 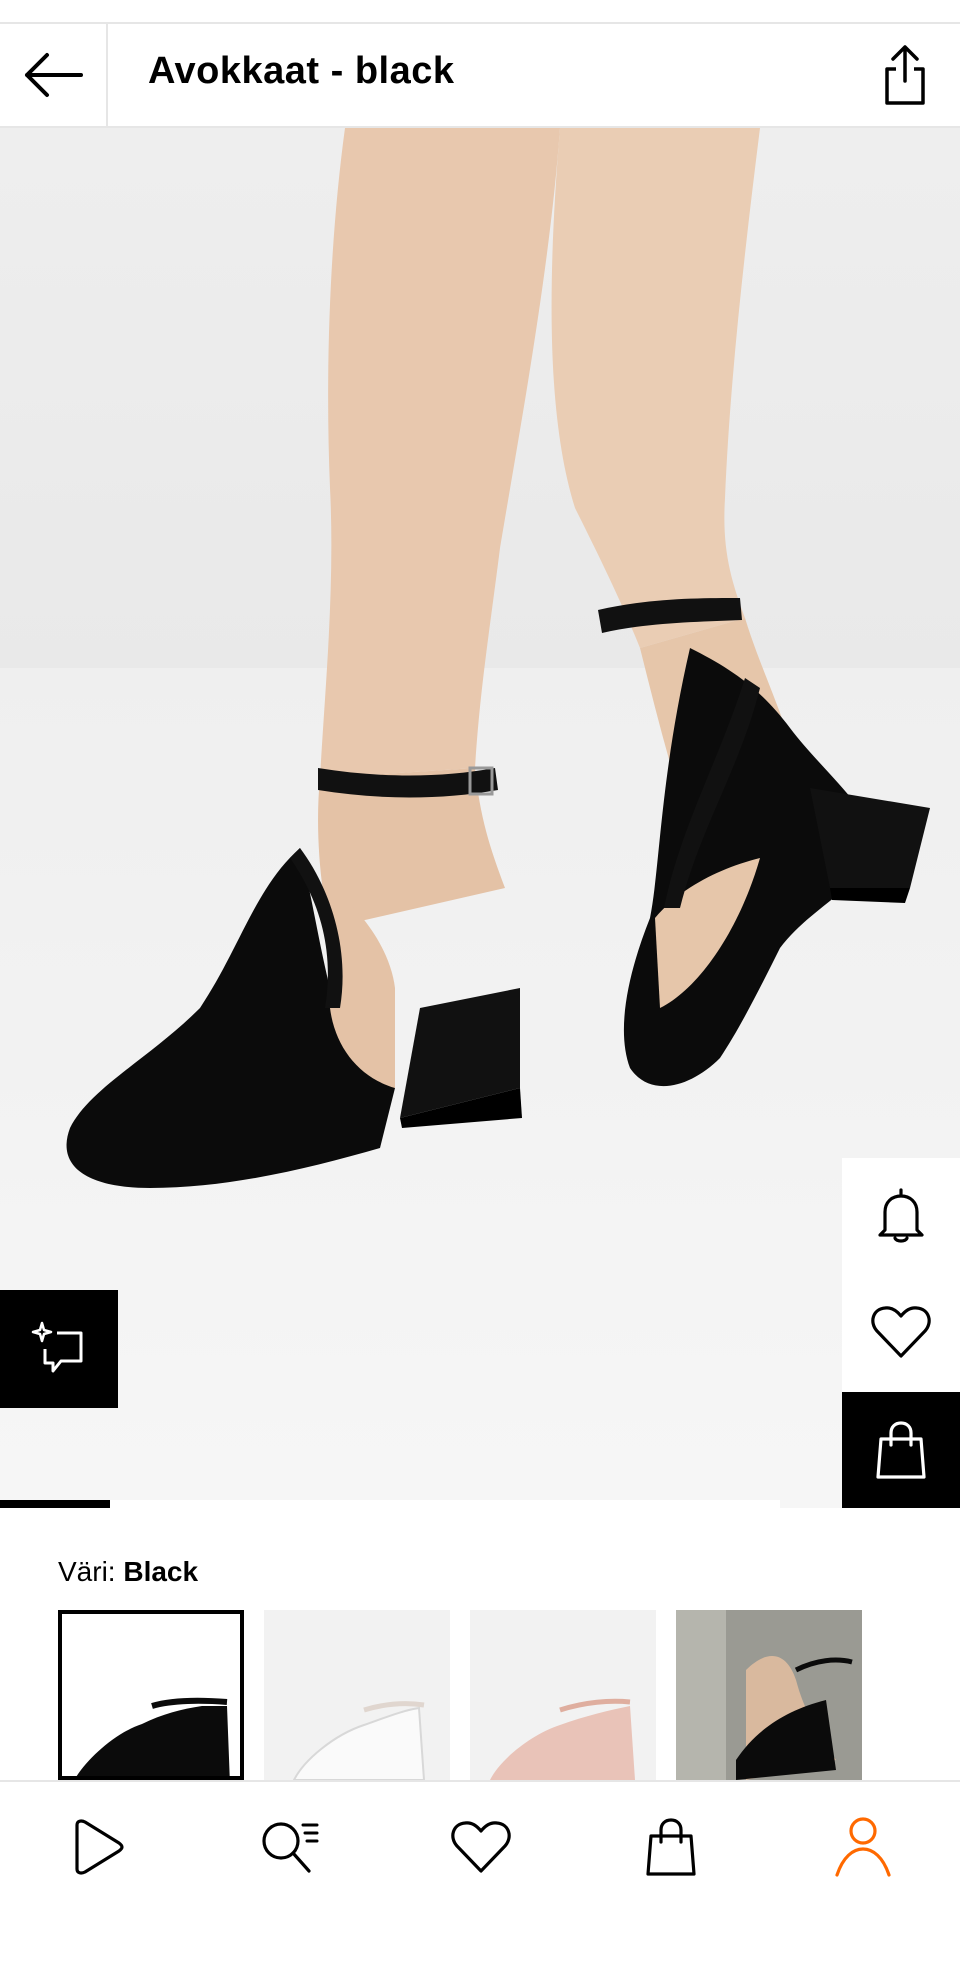 I want to click on tab-profile, so click(x=863, y=1847).